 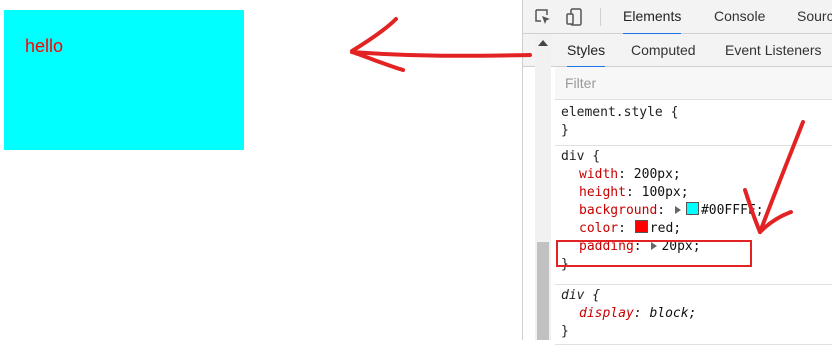 What do you see at coordinates (598, 174) in the screenshot?
I see `property-name: width` at bounding box center [598, 174].